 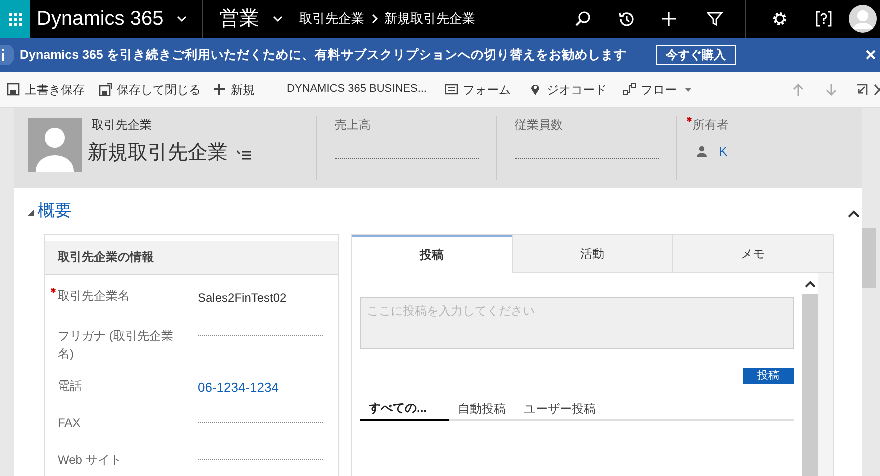 I want to click on app-launcher-button, so click(x=15, y=19).